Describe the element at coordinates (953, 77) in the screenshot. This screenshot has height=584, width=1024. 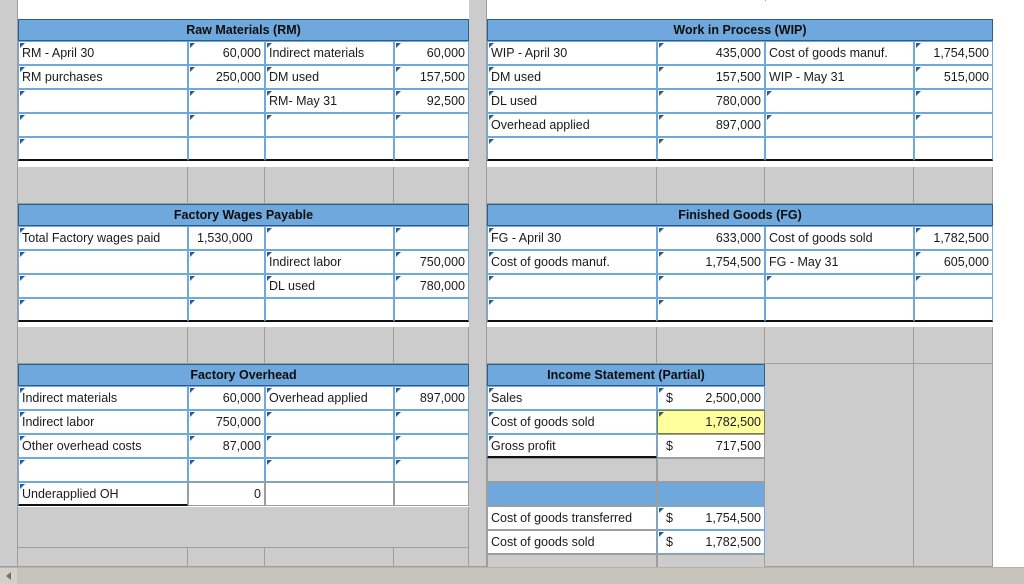
I see `wip-credit-value-1: 515,000` at that location.